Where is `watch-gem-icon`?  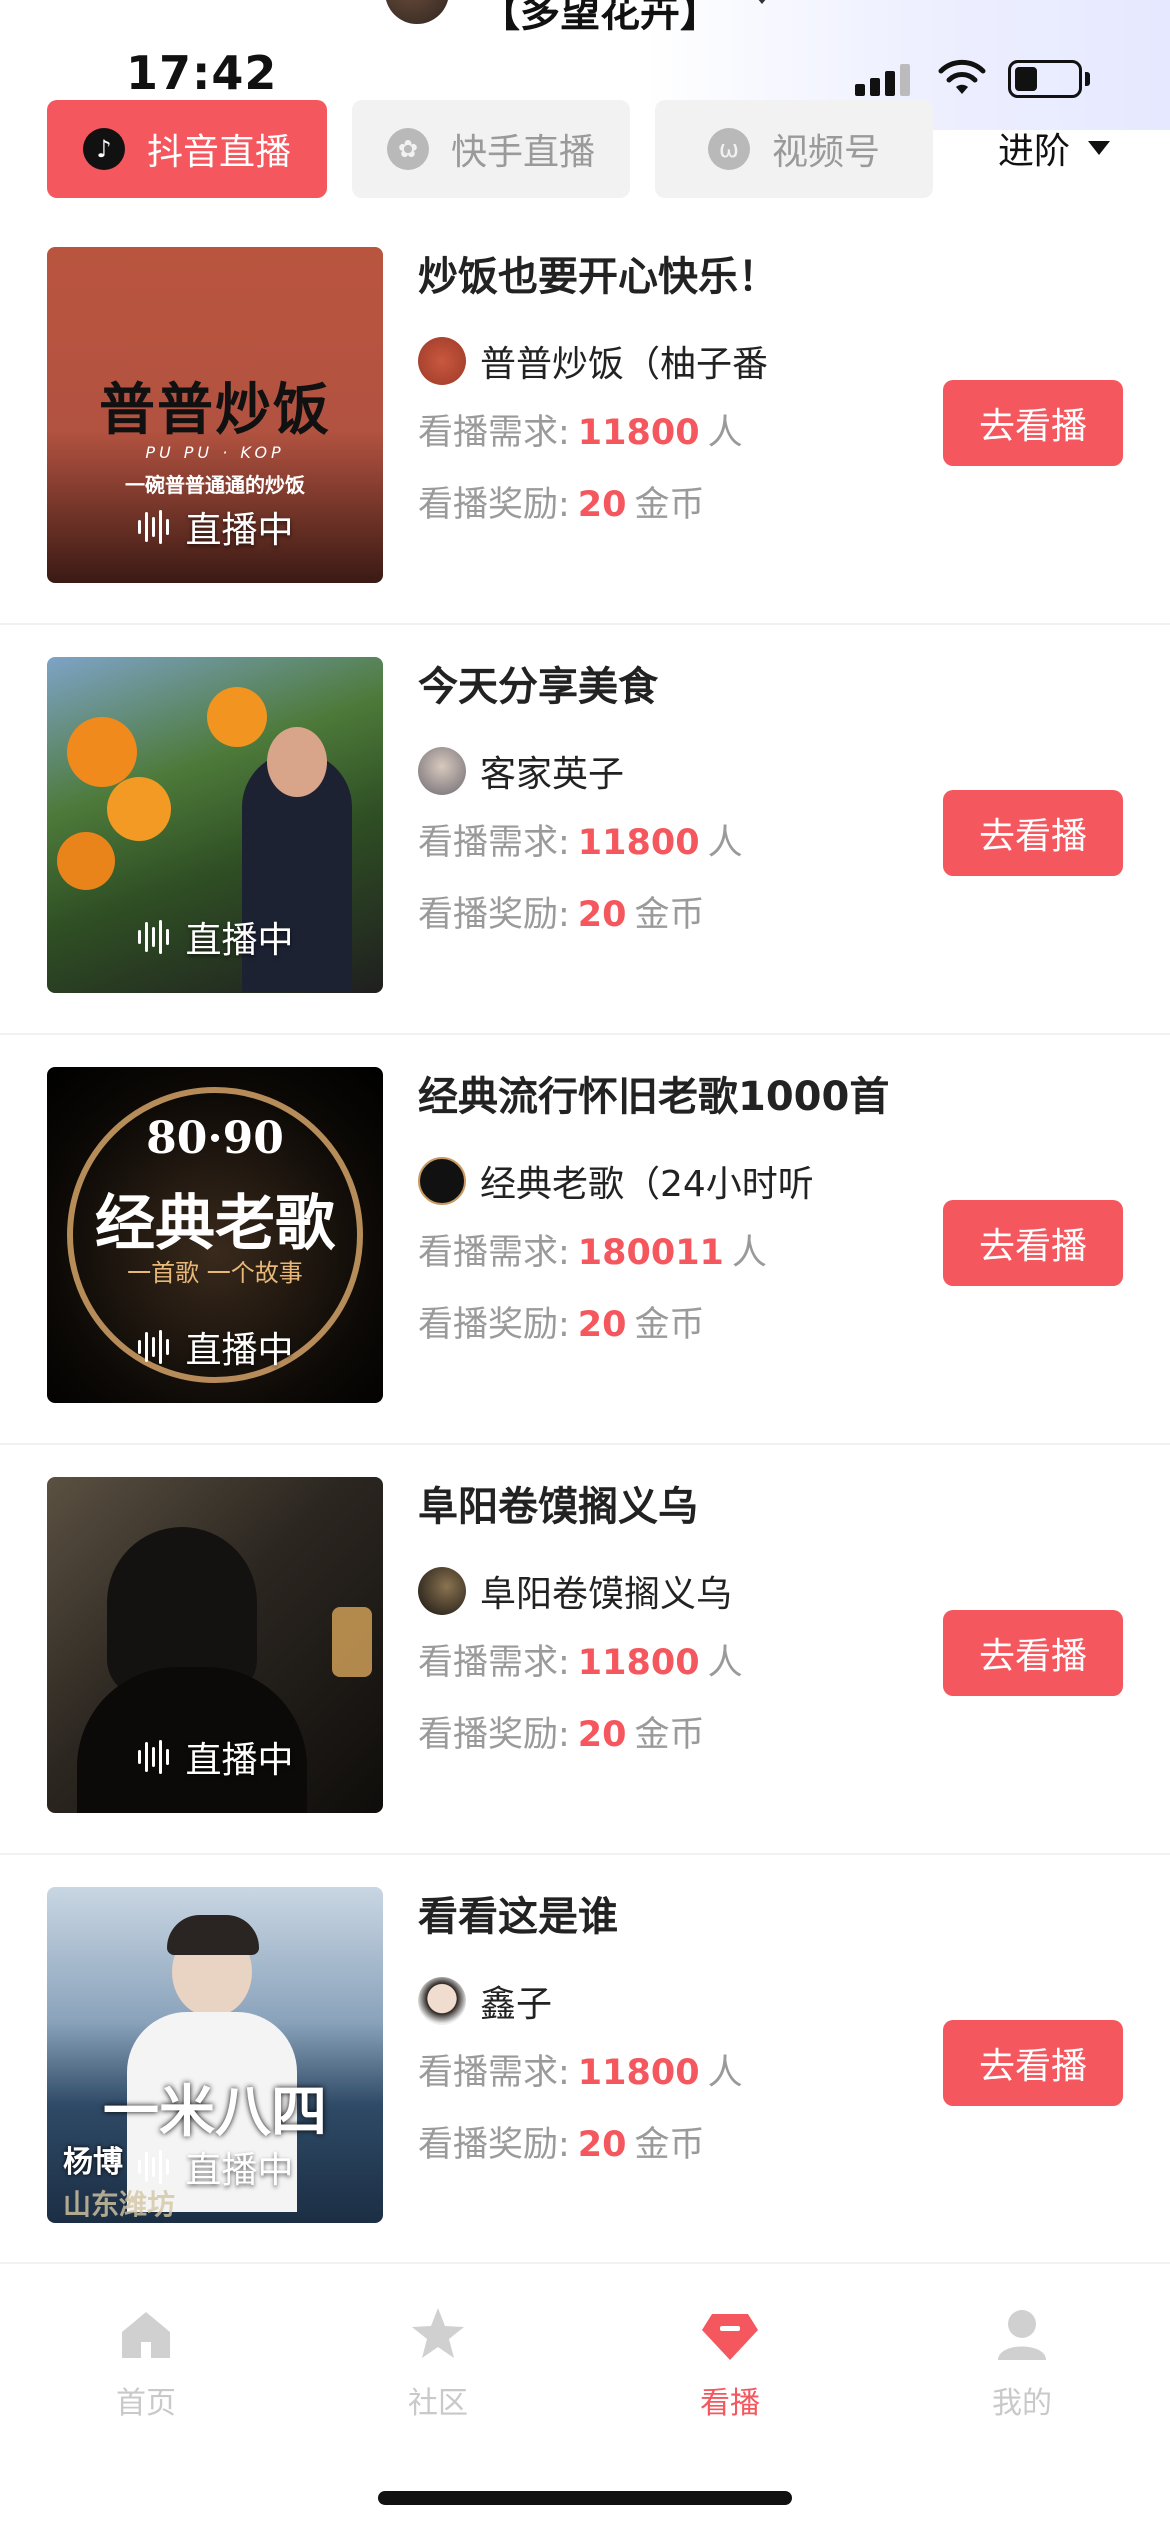
watch-gem-icon is located at coordinates (730, 2337).